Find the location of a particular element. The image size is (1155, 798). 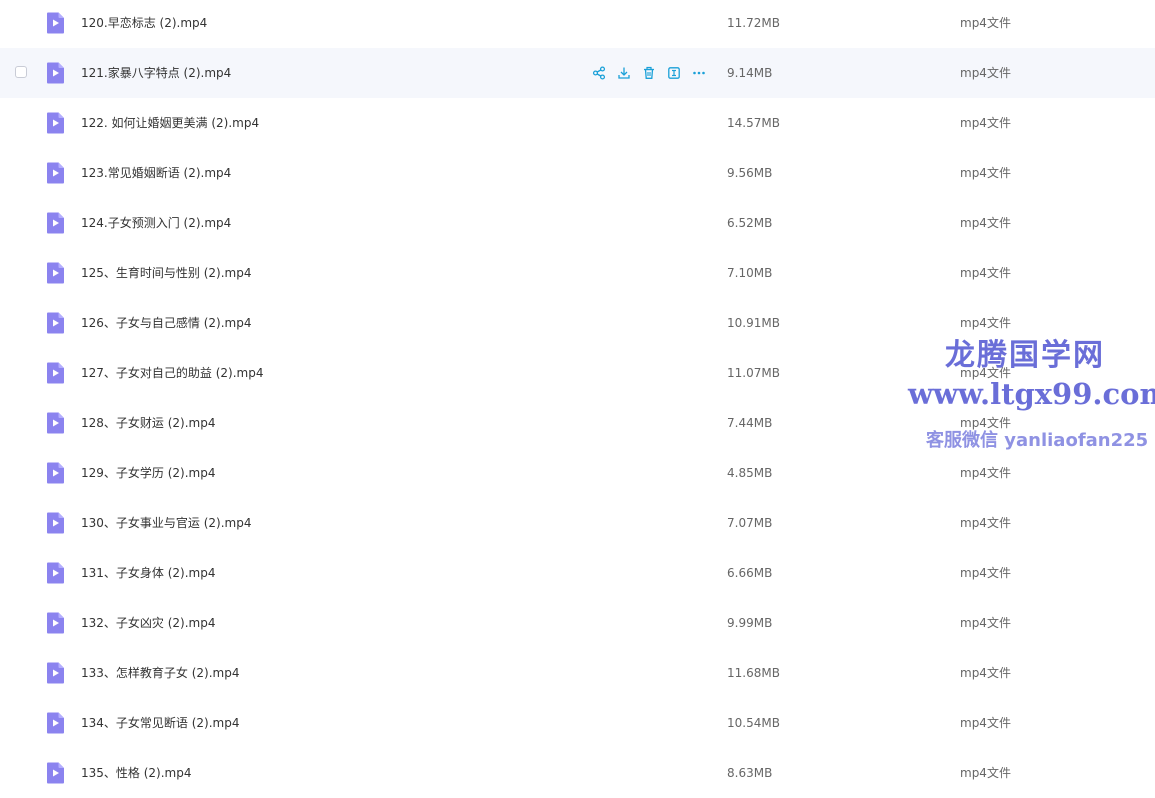

file-name: 130、子女事业与官运 (2).mp4 is located at coordinates (166, 523).